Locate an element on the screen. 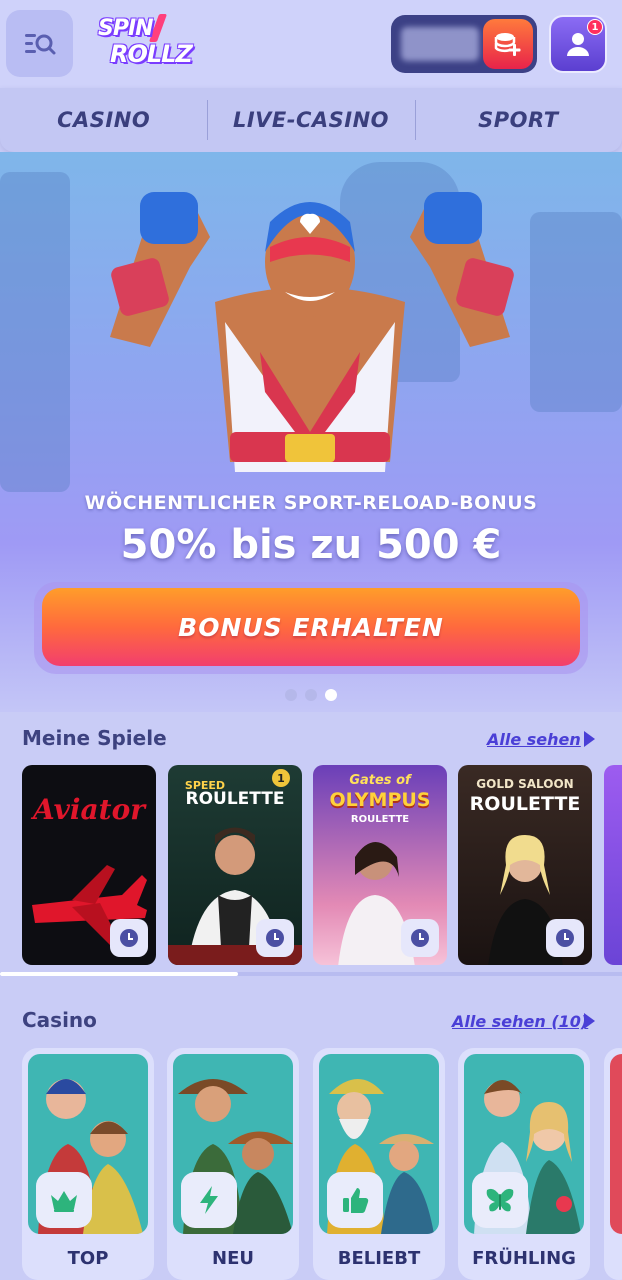 Image resolution: width=622 pixels, height=1280 pixels. deposit-button is located at coordinates (508, 44).